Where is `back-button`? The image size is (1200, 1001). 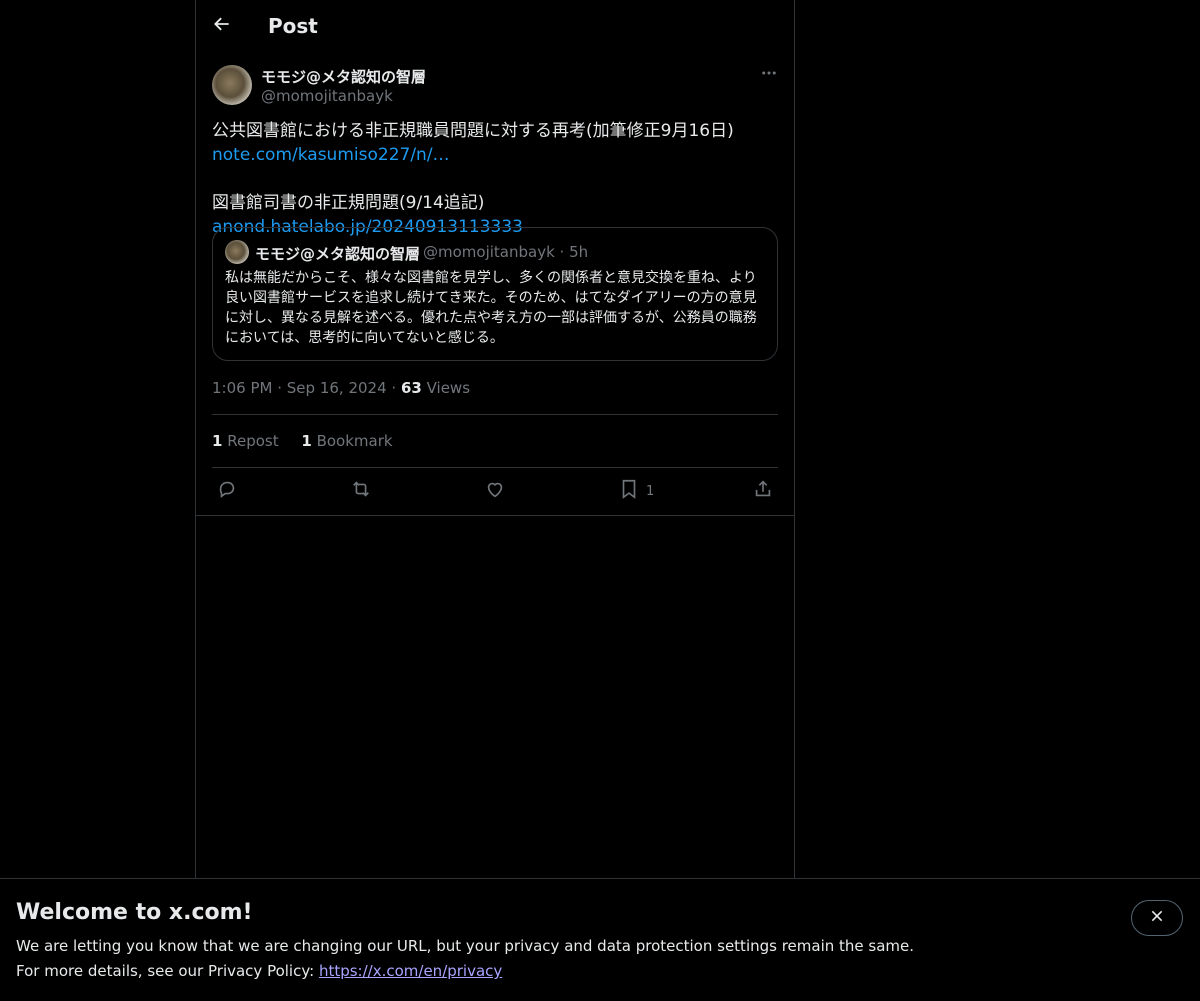
back-button is located at coordinates (222, 26).